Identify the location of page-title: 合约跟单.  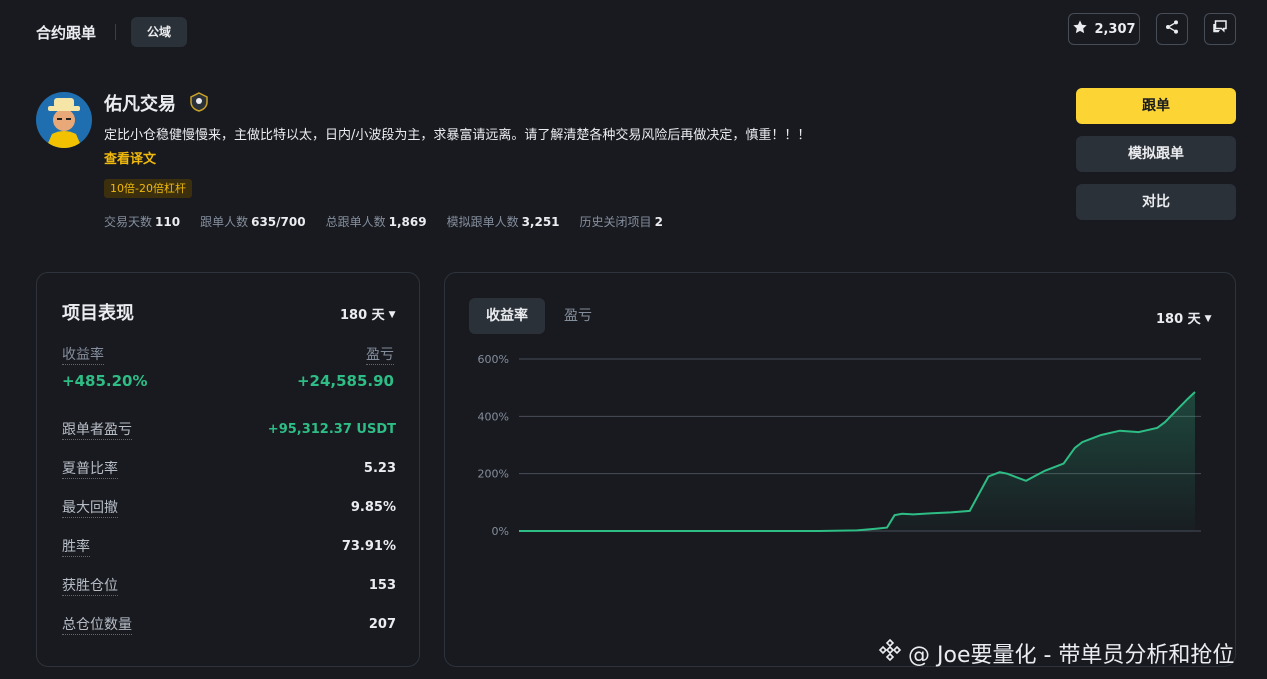
(66, 33).